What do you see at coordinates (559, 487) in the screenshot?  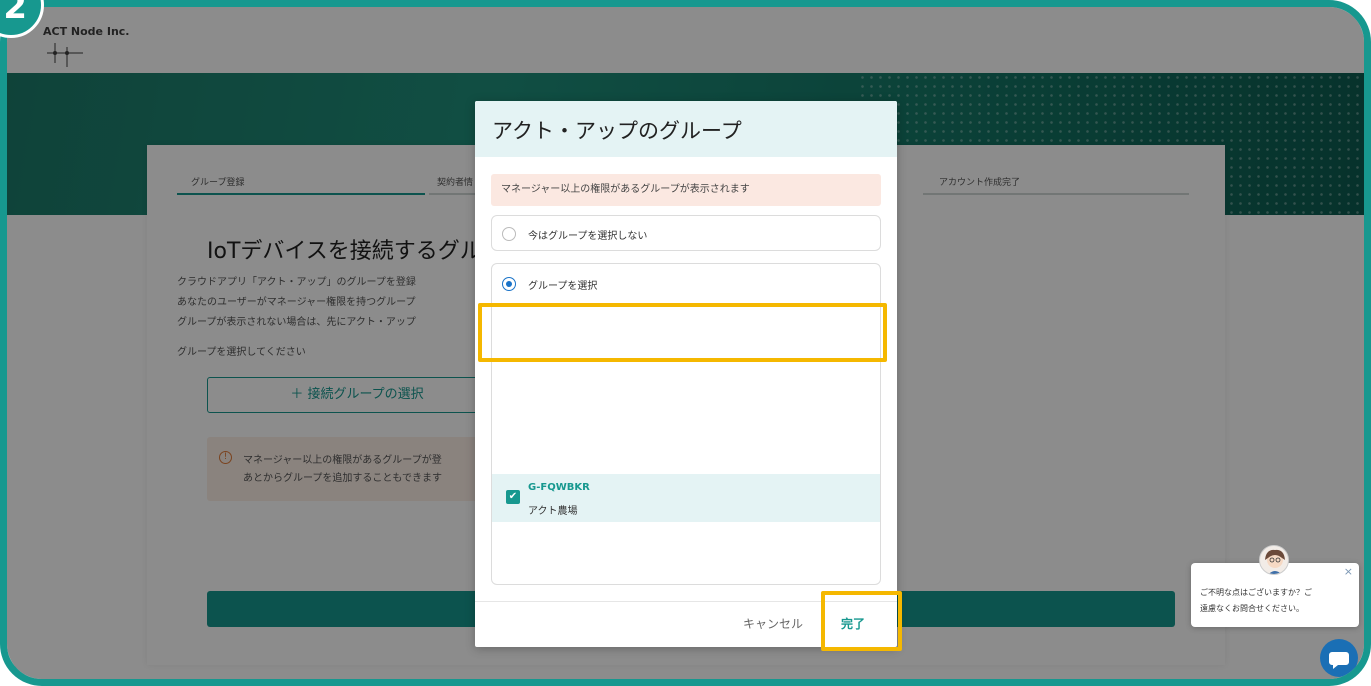 I see `group-id: G-FQWBKR` at bounding box center [559, 487].